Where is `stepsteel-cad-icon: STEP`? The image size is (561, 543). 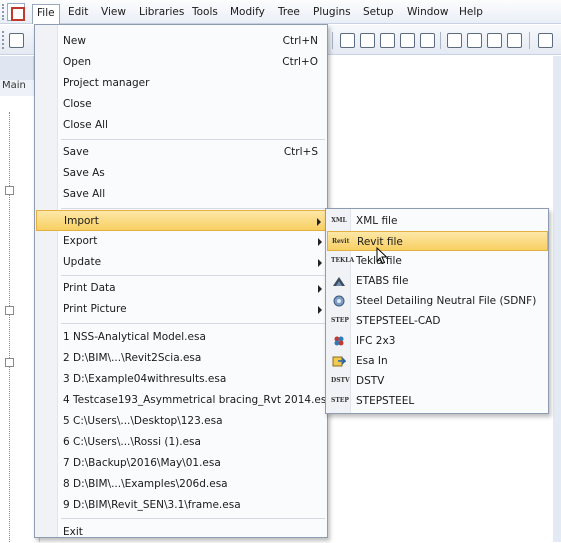
stepsteel-cad-icon: STEP is located at coordinates (340, 320).